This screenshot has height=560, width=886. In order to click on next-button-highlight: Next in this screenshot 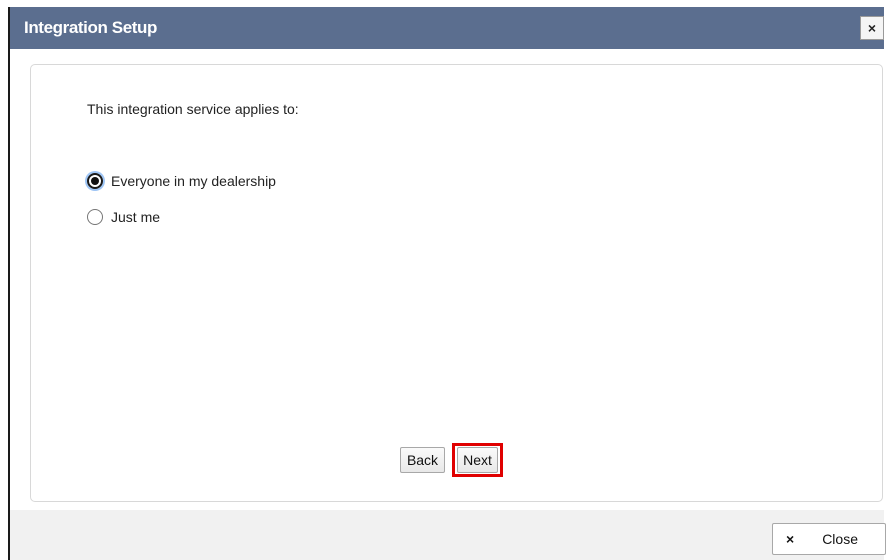, I will do `click(477, 460)`.